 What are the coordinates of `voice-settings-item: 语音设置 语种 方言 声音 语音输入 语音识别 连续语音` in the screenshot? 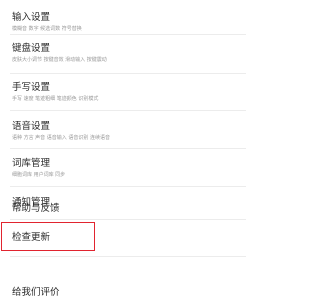 It's located at (128, 131).